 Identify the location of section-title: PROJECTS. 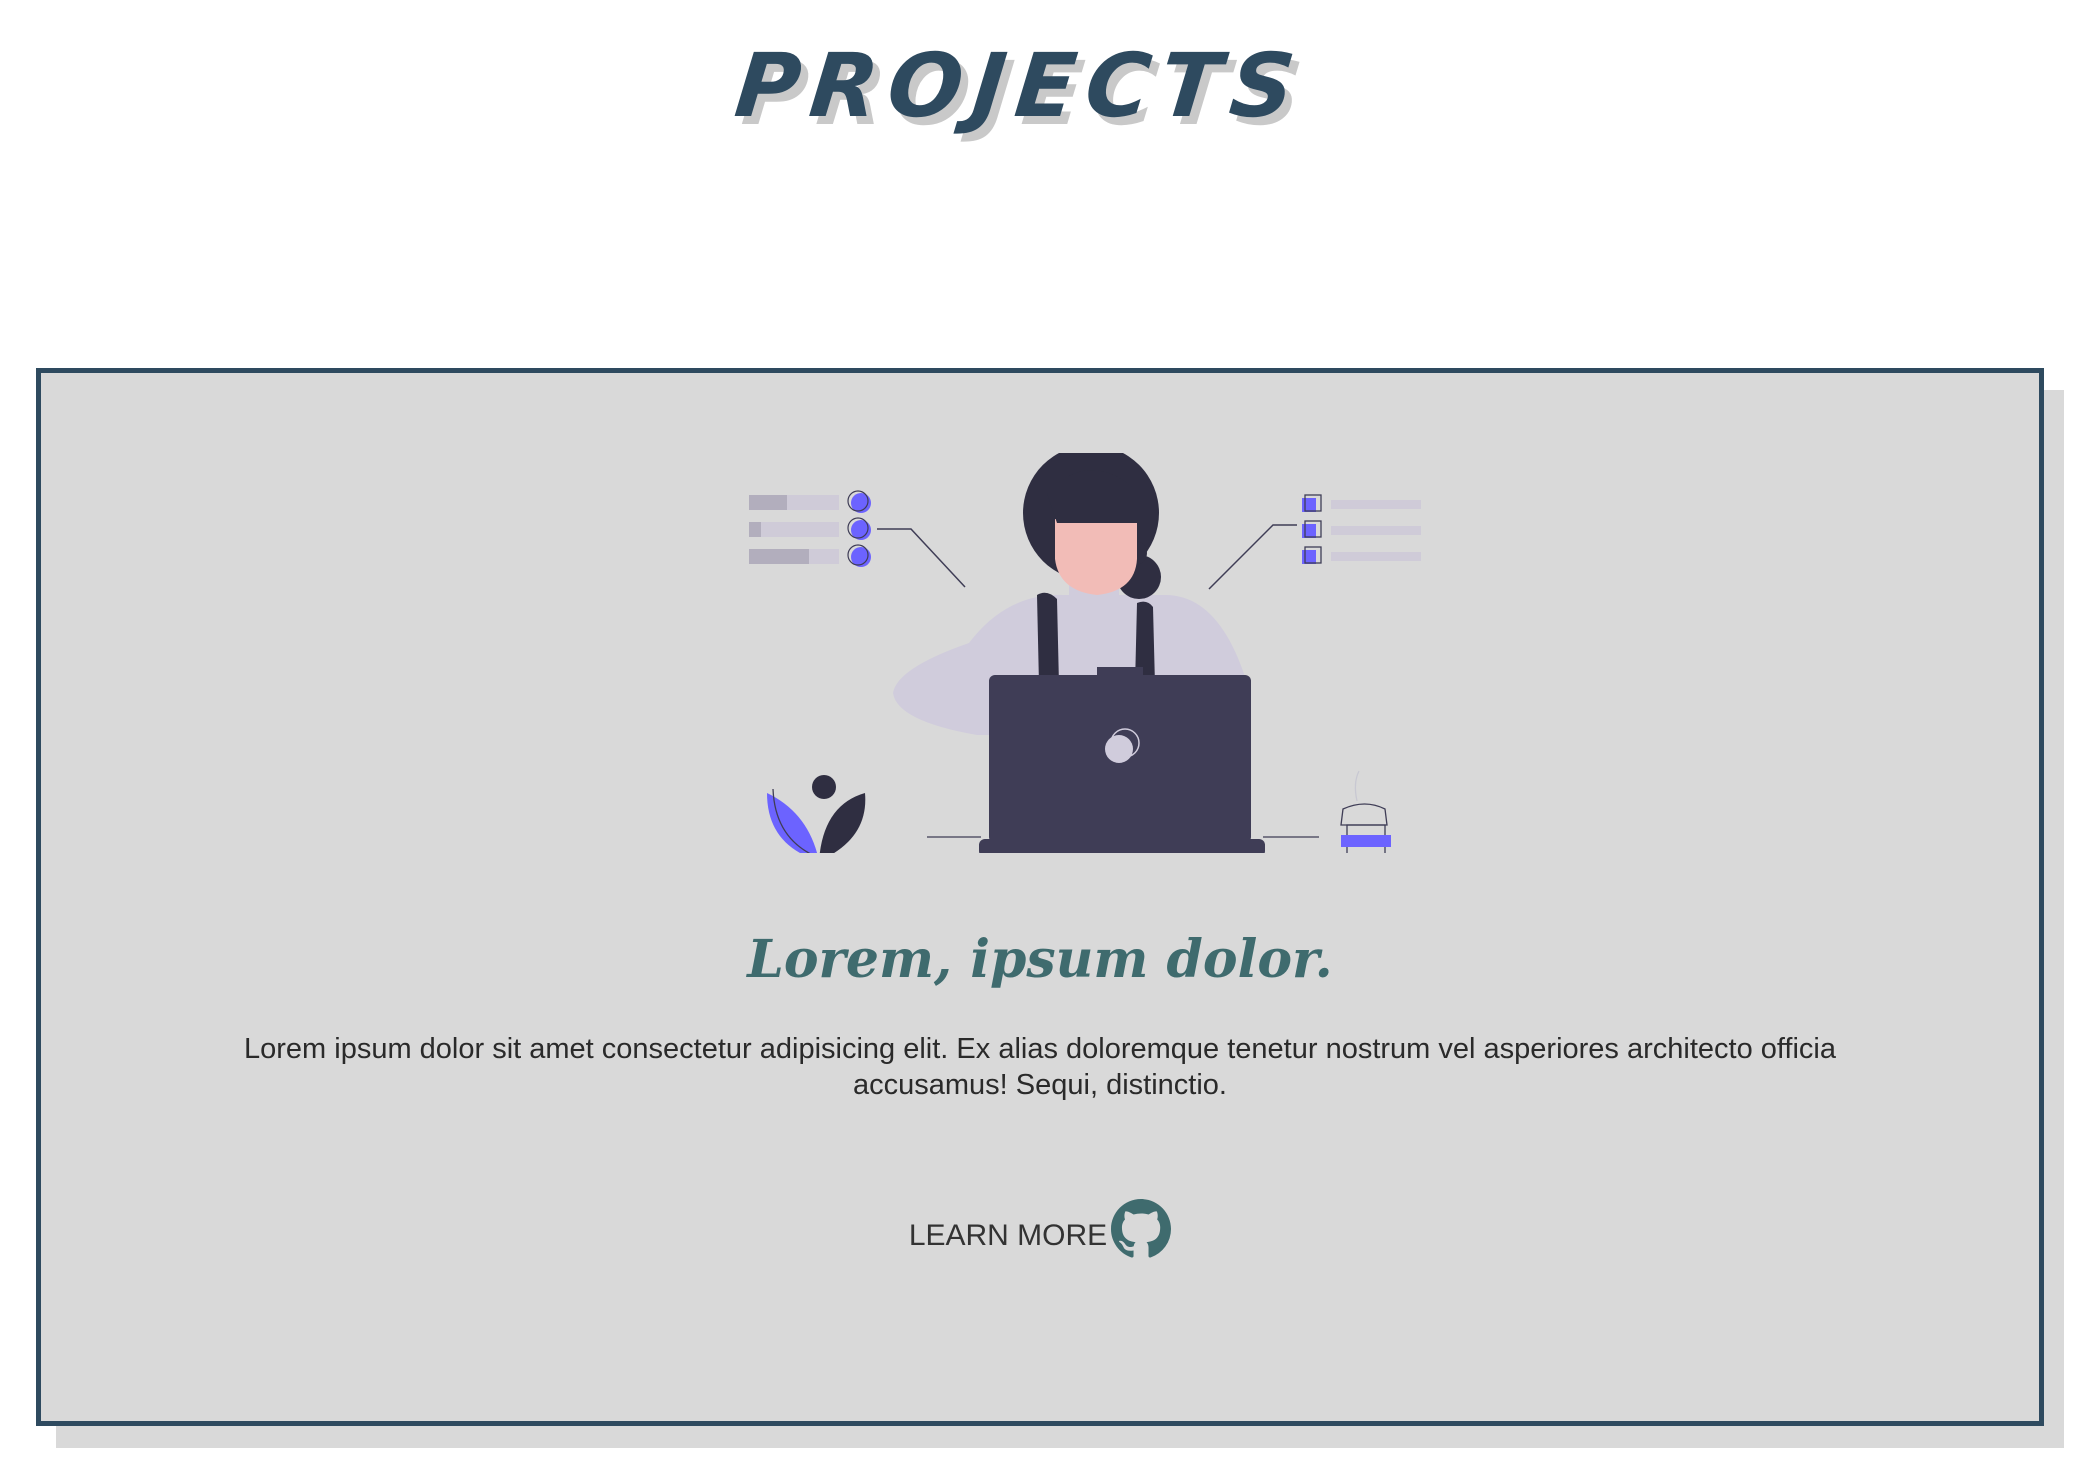
(1020, 85).